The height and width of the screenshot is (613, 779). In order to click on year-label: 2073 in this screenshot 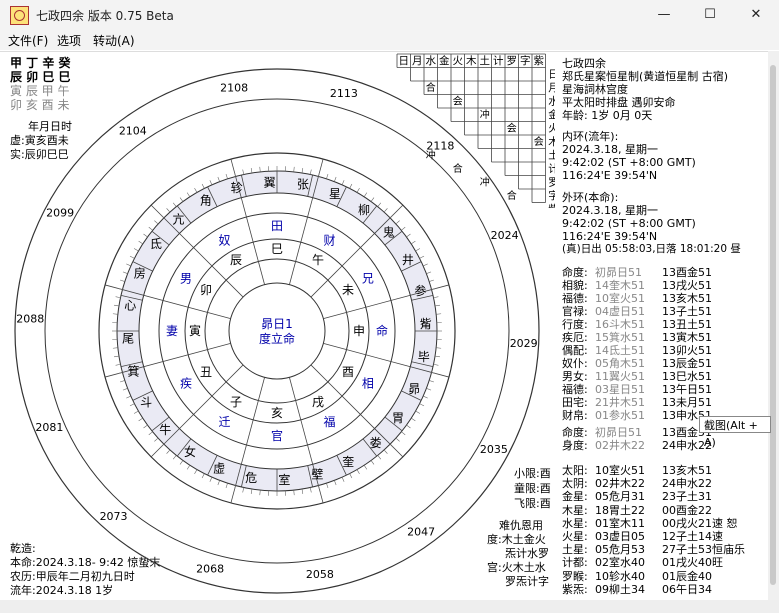, I will do `click(114, 516)`.